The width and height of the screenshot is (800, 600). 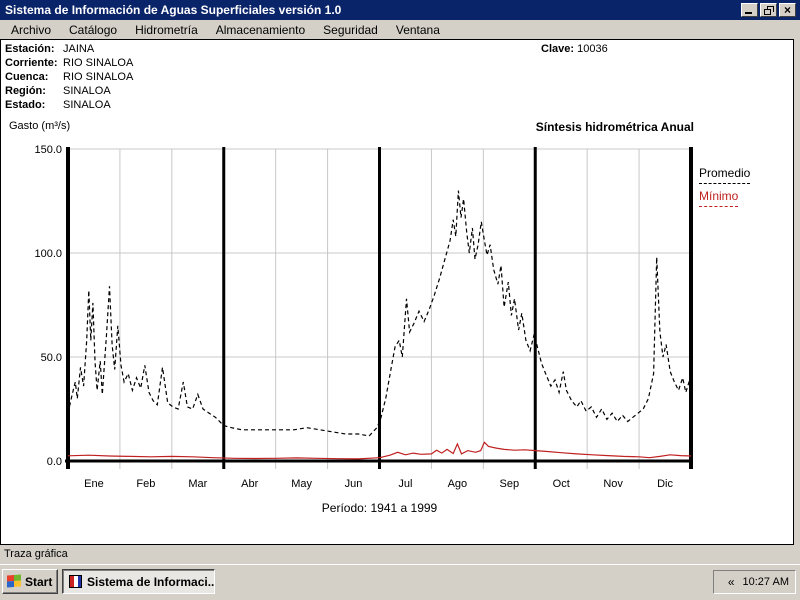 I want to click on close-icon: ×, so click(x=787, y=10).